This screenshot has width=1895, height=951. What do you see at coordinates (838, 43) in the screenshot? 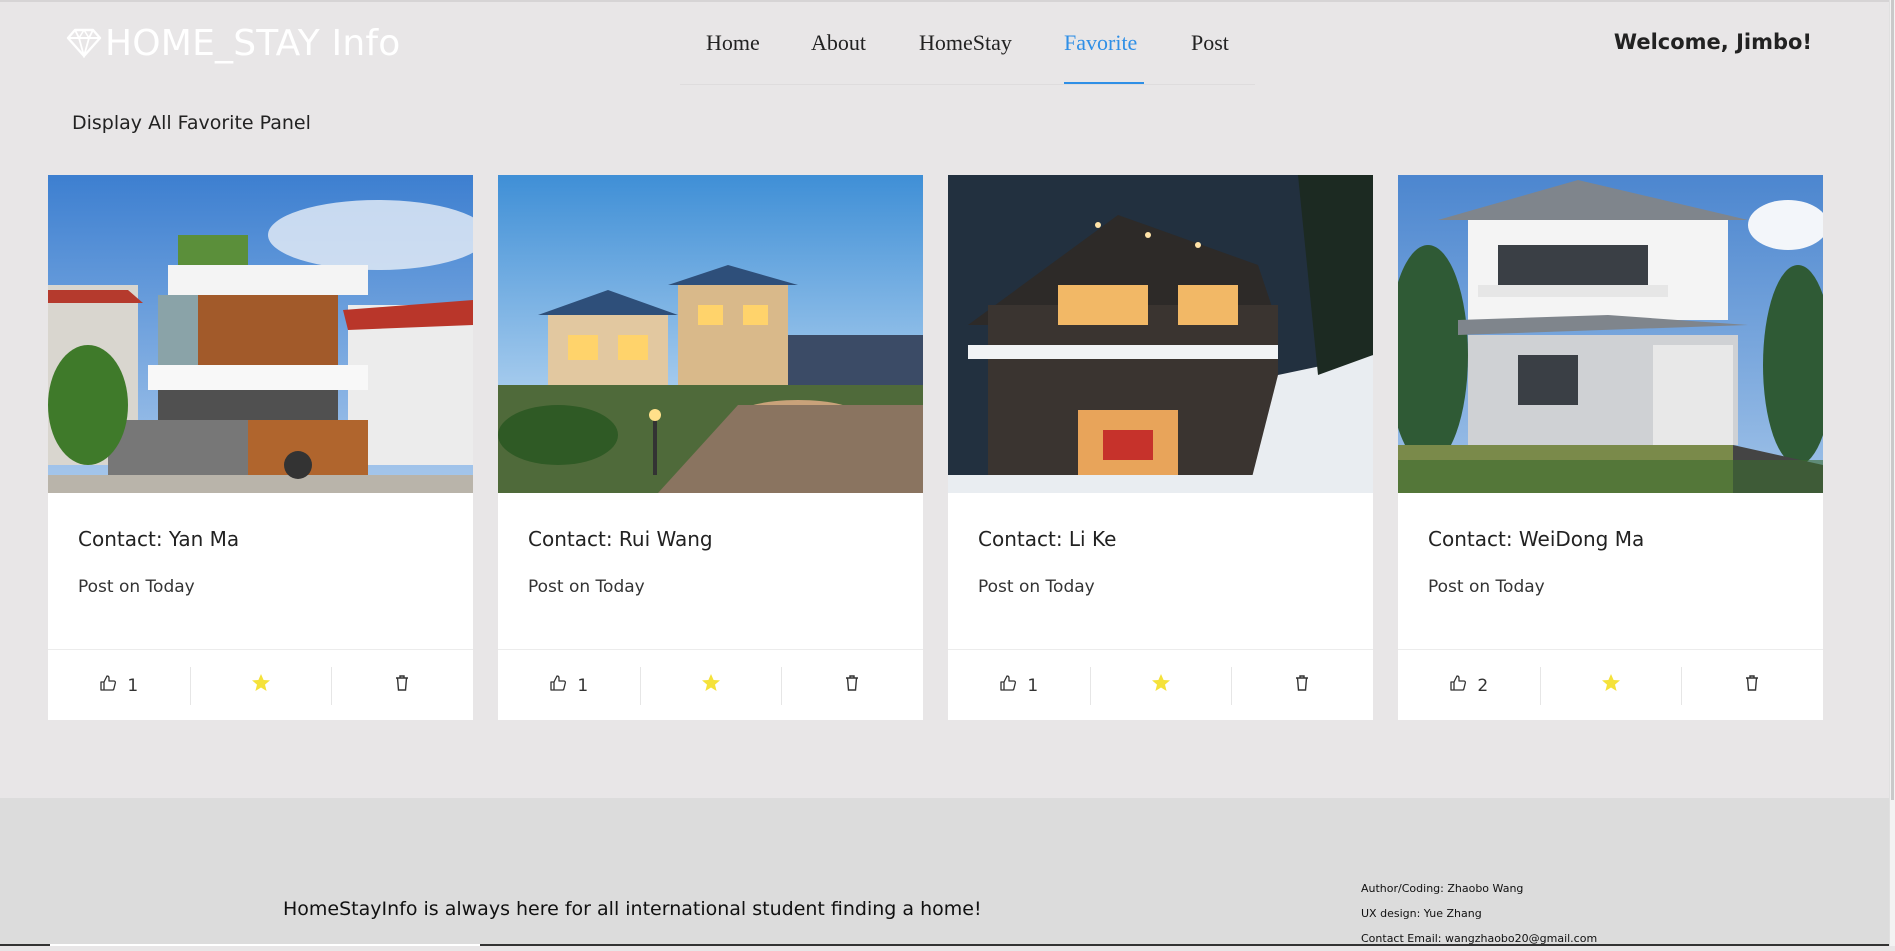
I see `nav-about: About` at bounding box center [838, 43].